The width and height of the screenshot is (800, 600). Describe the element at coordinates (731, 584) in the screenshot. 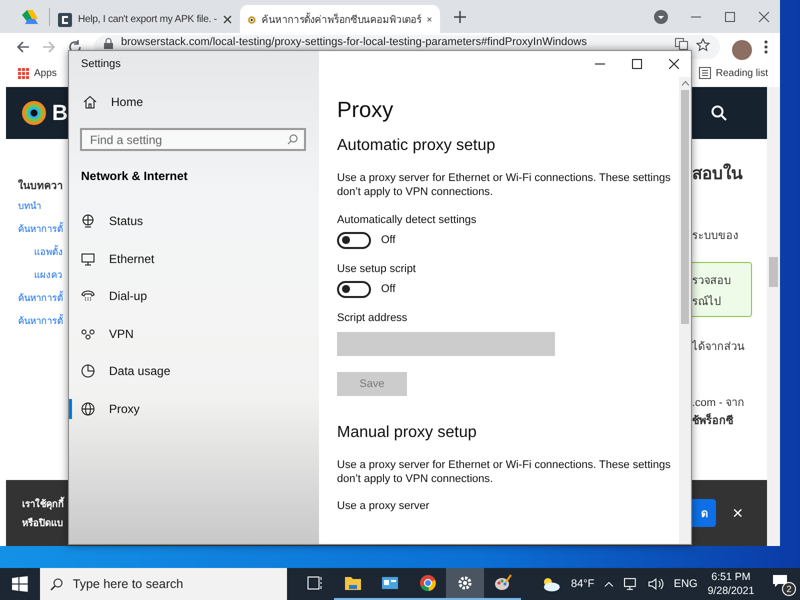

I see `clock: 6:51 PM 9/28/2021` at that location.